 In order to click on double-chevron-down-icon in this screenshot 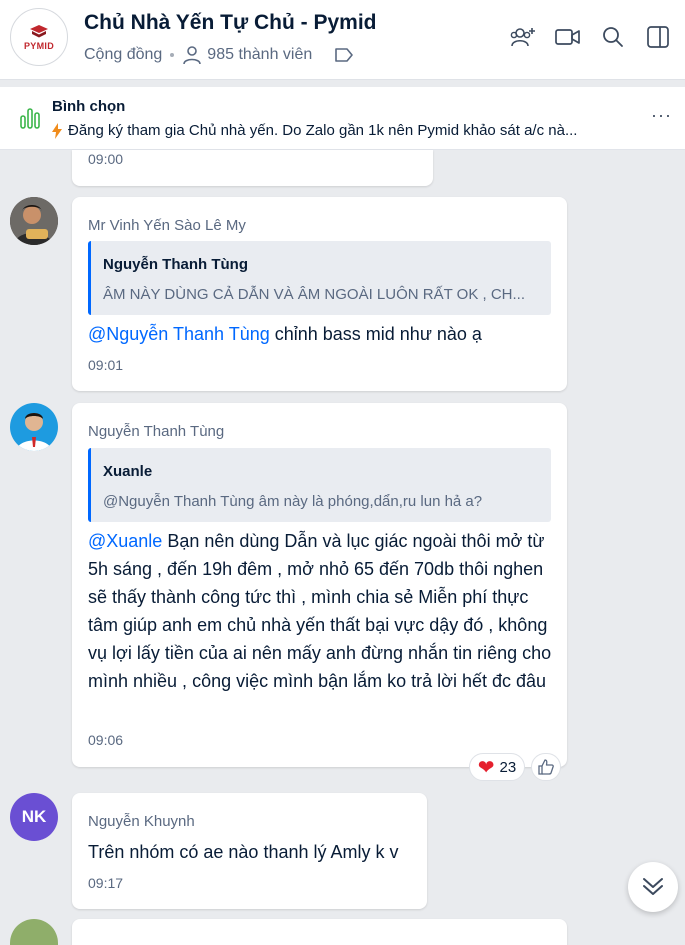, I will do `click(653, 886)`.